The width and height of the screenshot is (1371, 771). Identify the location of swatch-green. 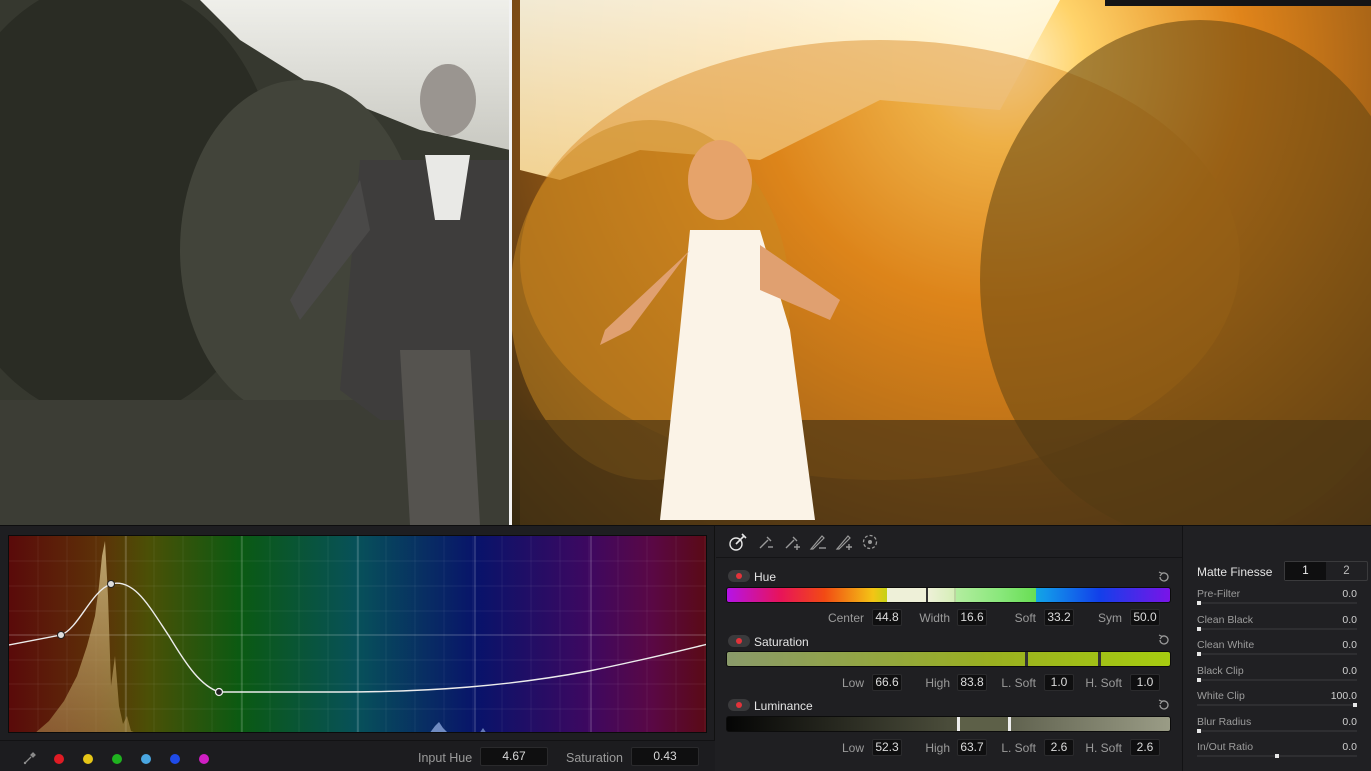
(117, 759).